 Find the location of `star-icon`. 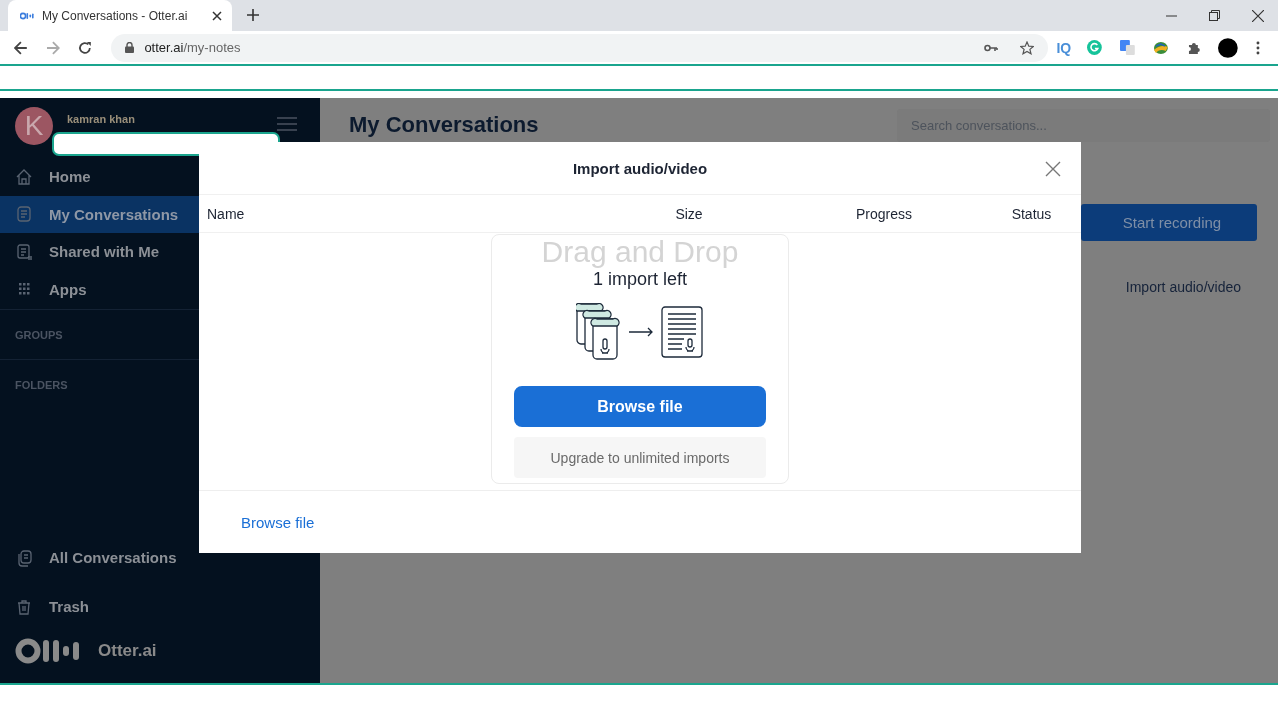

star-icon is located at coordinates (1027, 47).